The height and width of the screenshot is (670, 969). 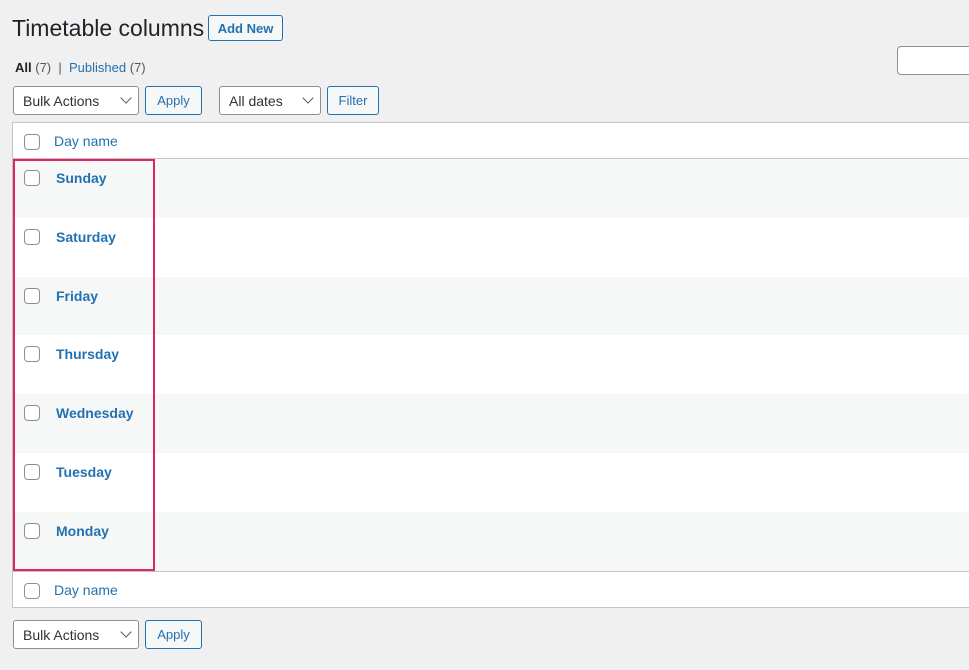 I want to click on dates-label: All dates, so click(x=256, y=100).